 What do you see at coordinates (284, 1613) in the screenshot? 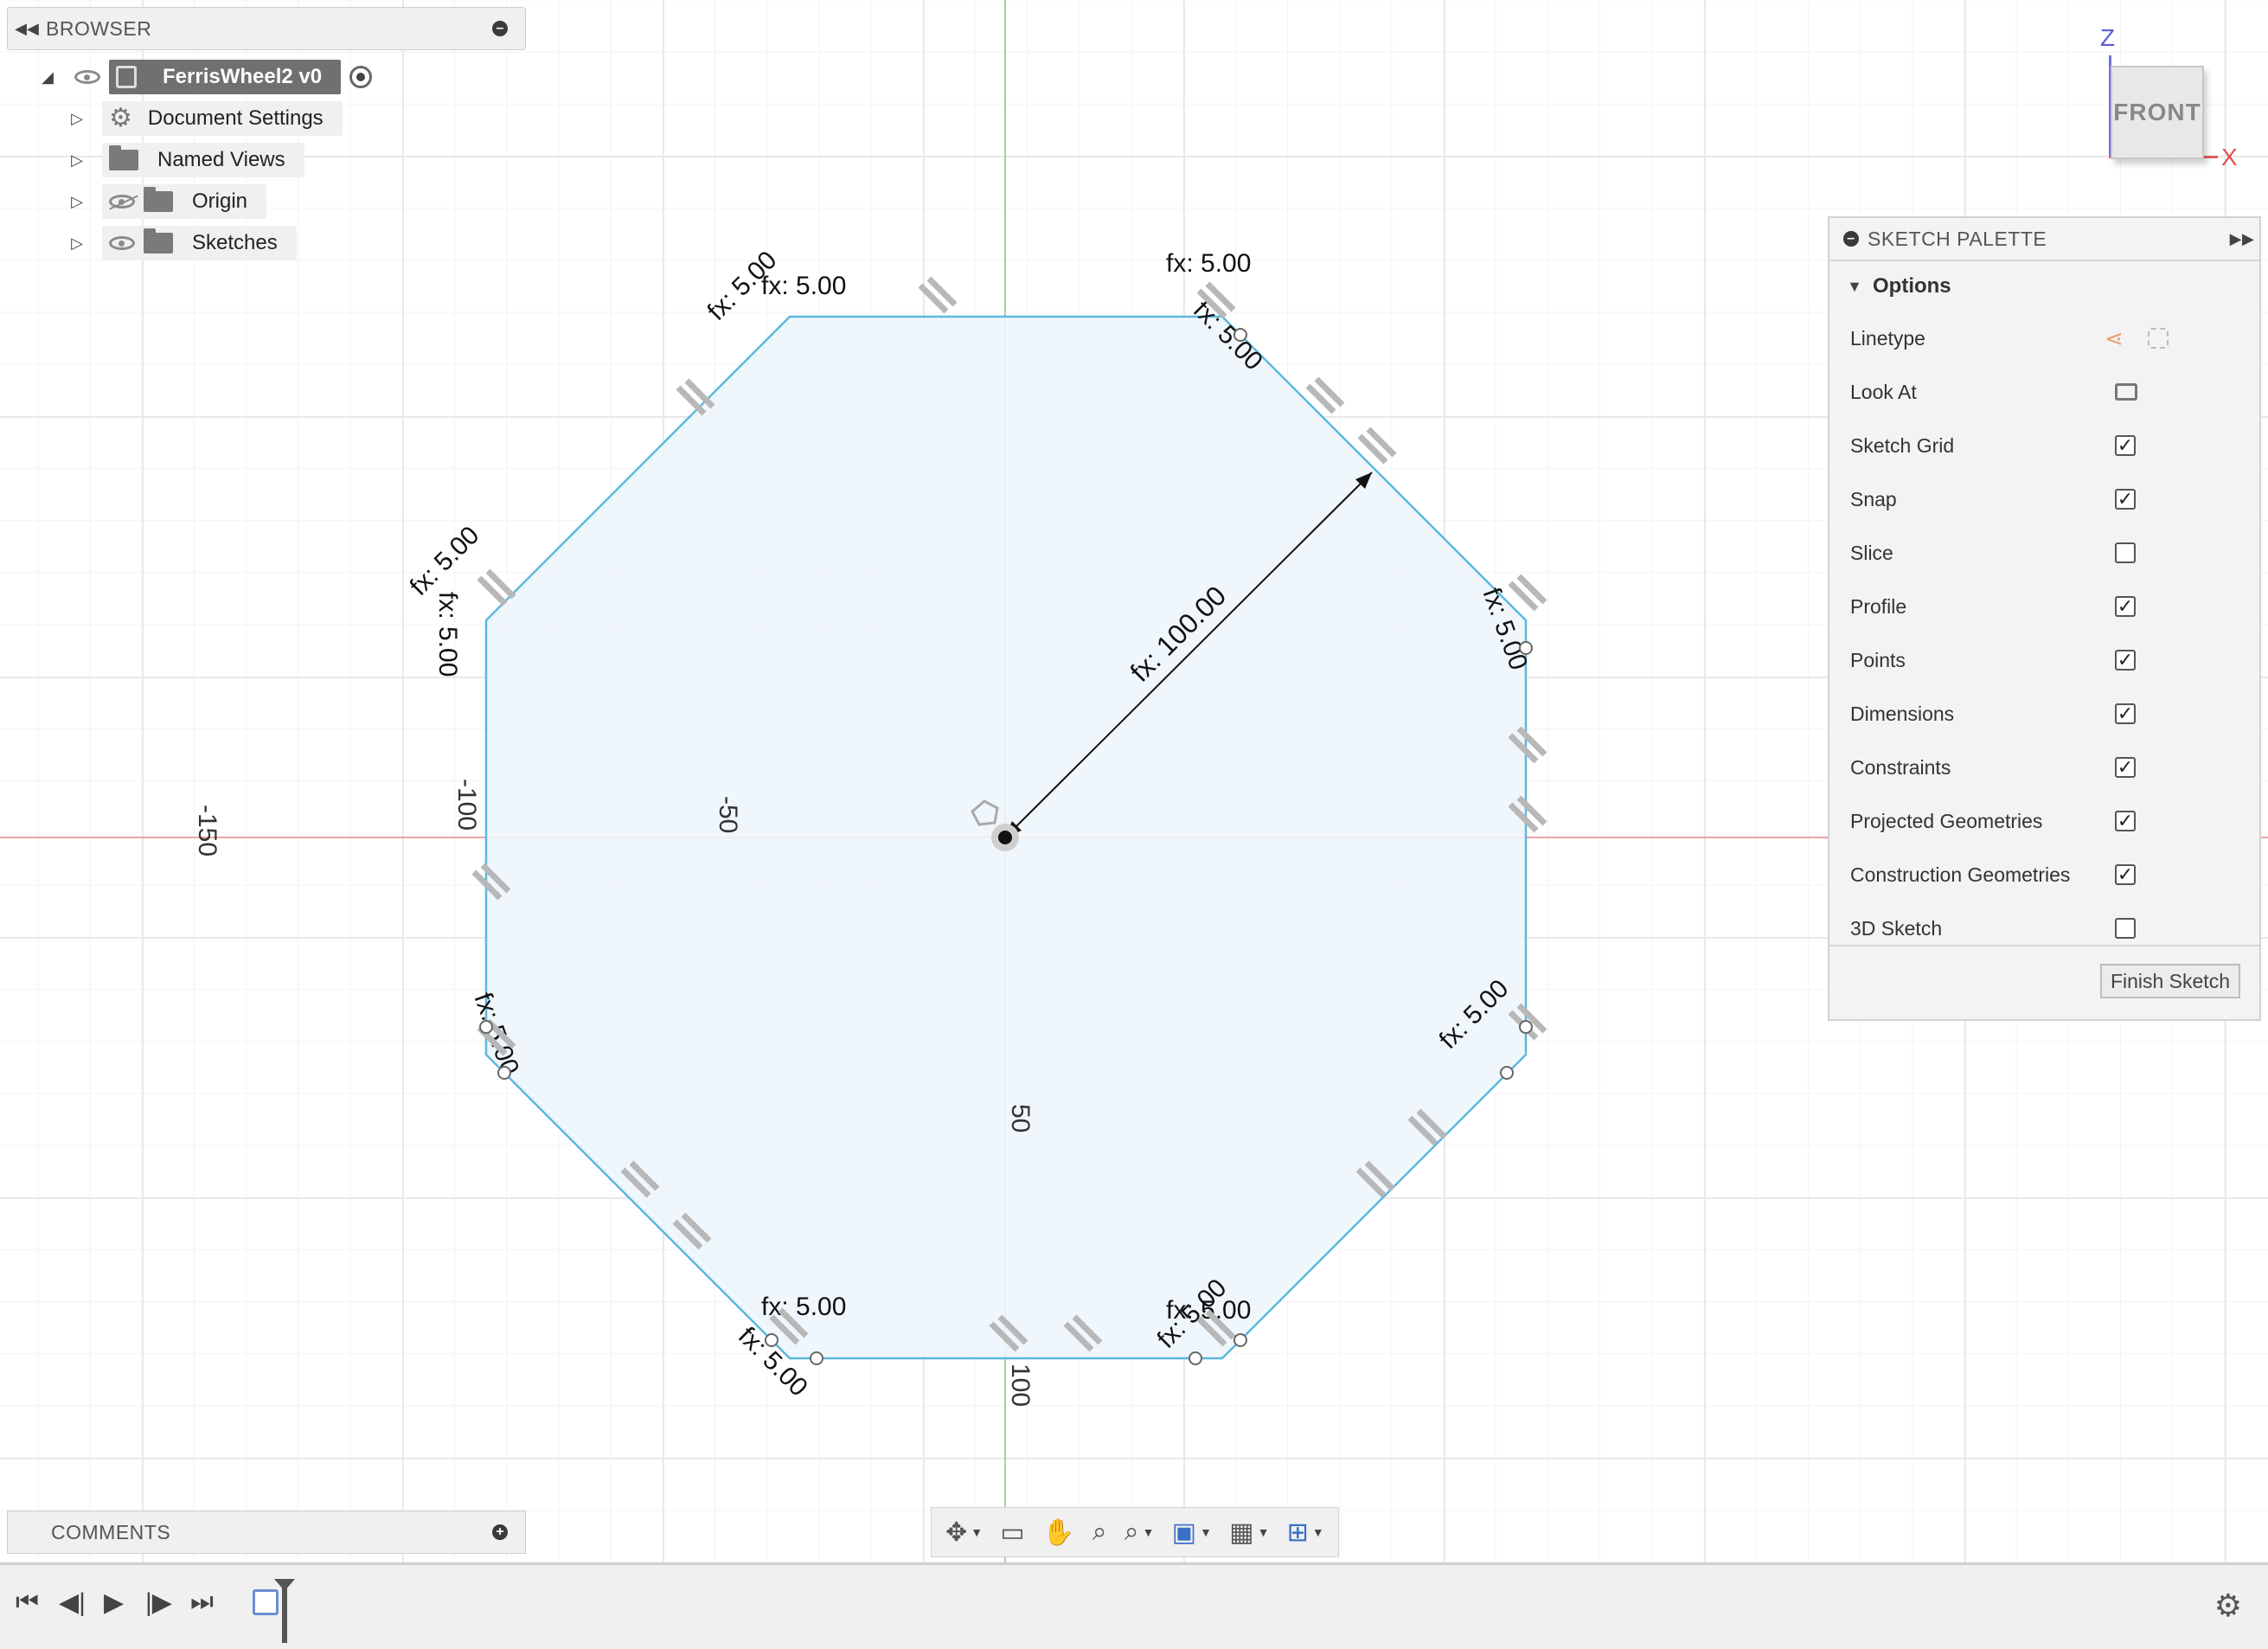
I see `timeline-marker` at bounding box center [284, 1613].